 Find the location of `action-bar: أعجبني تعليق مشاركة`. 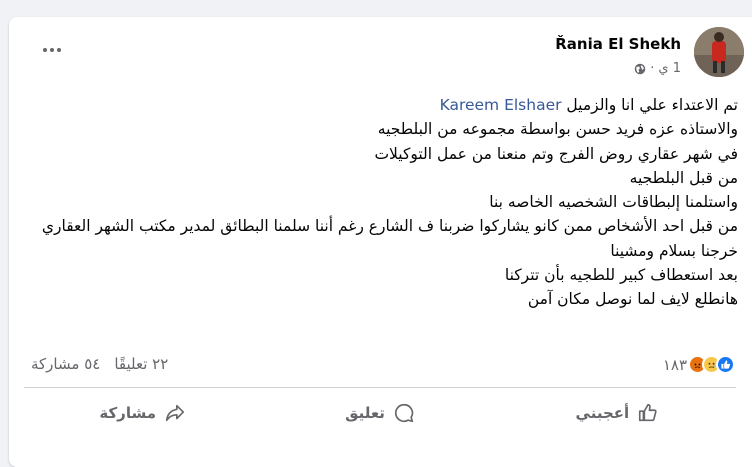

action-bar: أعجبني تعليق مشاركة is located at coordinates (380, 413).